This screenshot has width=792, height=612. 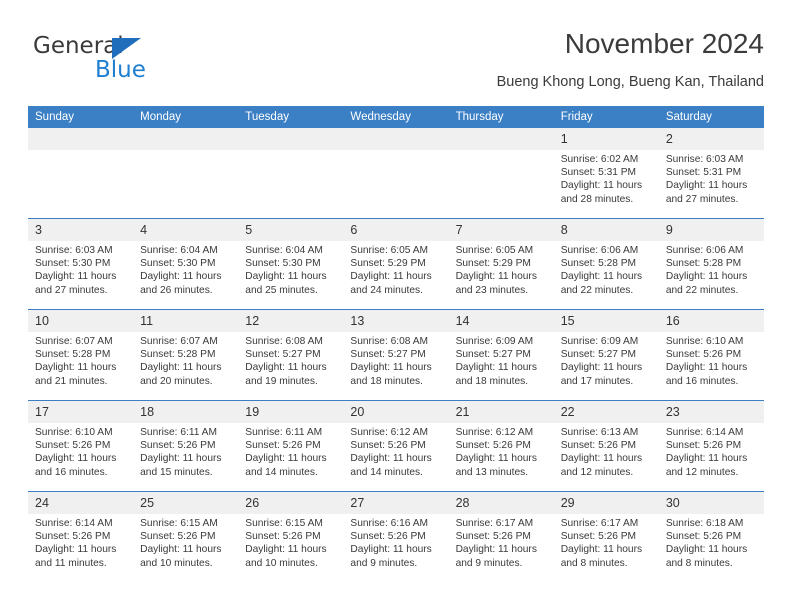 What do you see at coordinates (501, 117) in the screenshot?
I see `weekday-header-thursday: Thursday` at bounding box center [501, 117].